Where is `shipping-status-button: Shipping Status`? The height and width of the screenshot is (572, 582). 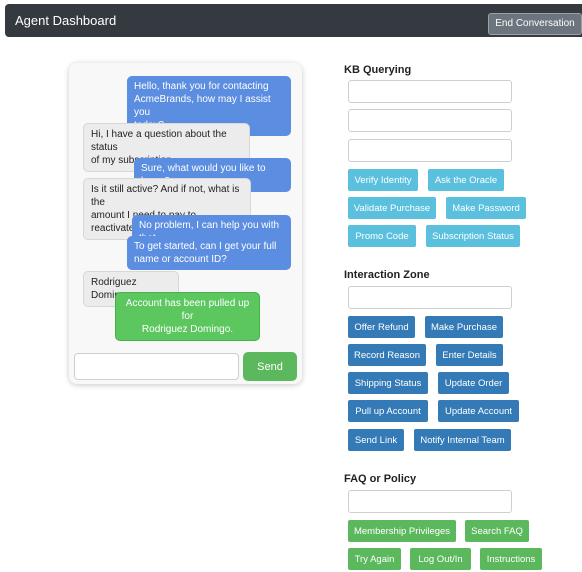
shipping-status-button: Shipping Status is located at coordinates (388, 383).